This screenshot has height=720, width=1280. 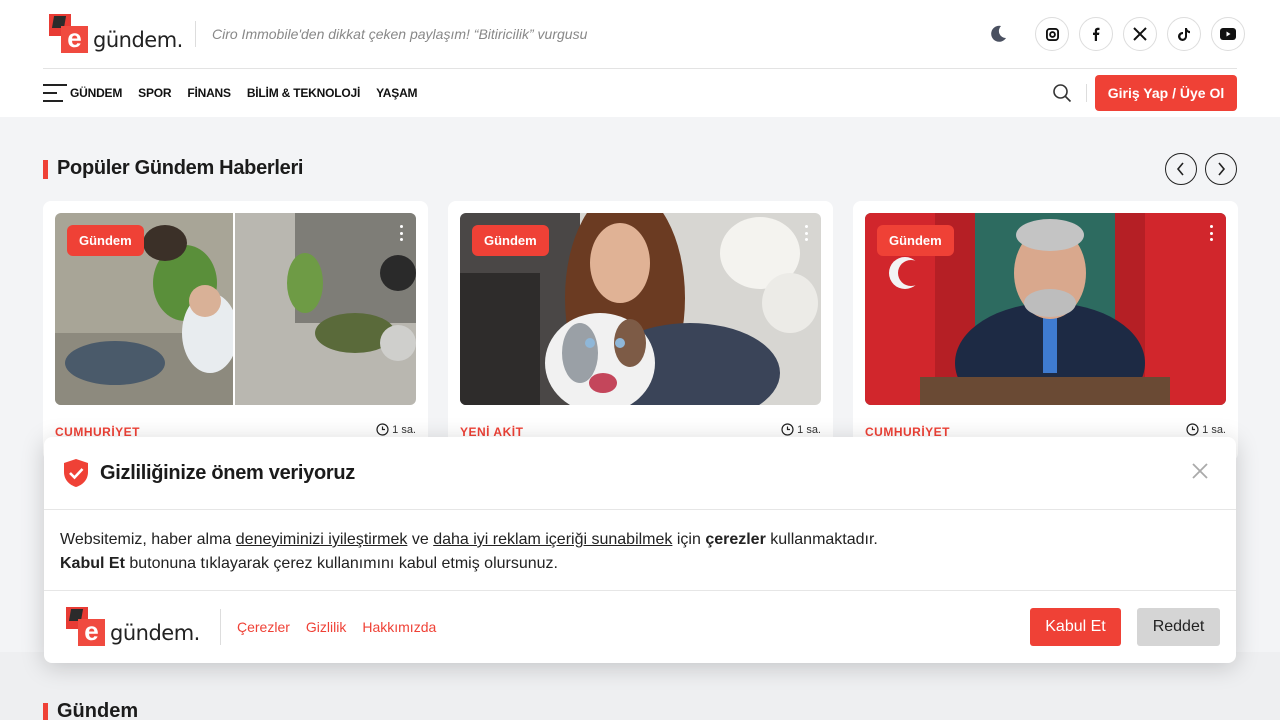 I want to click on chevron-left-icon, so click(x=1180, y=169).